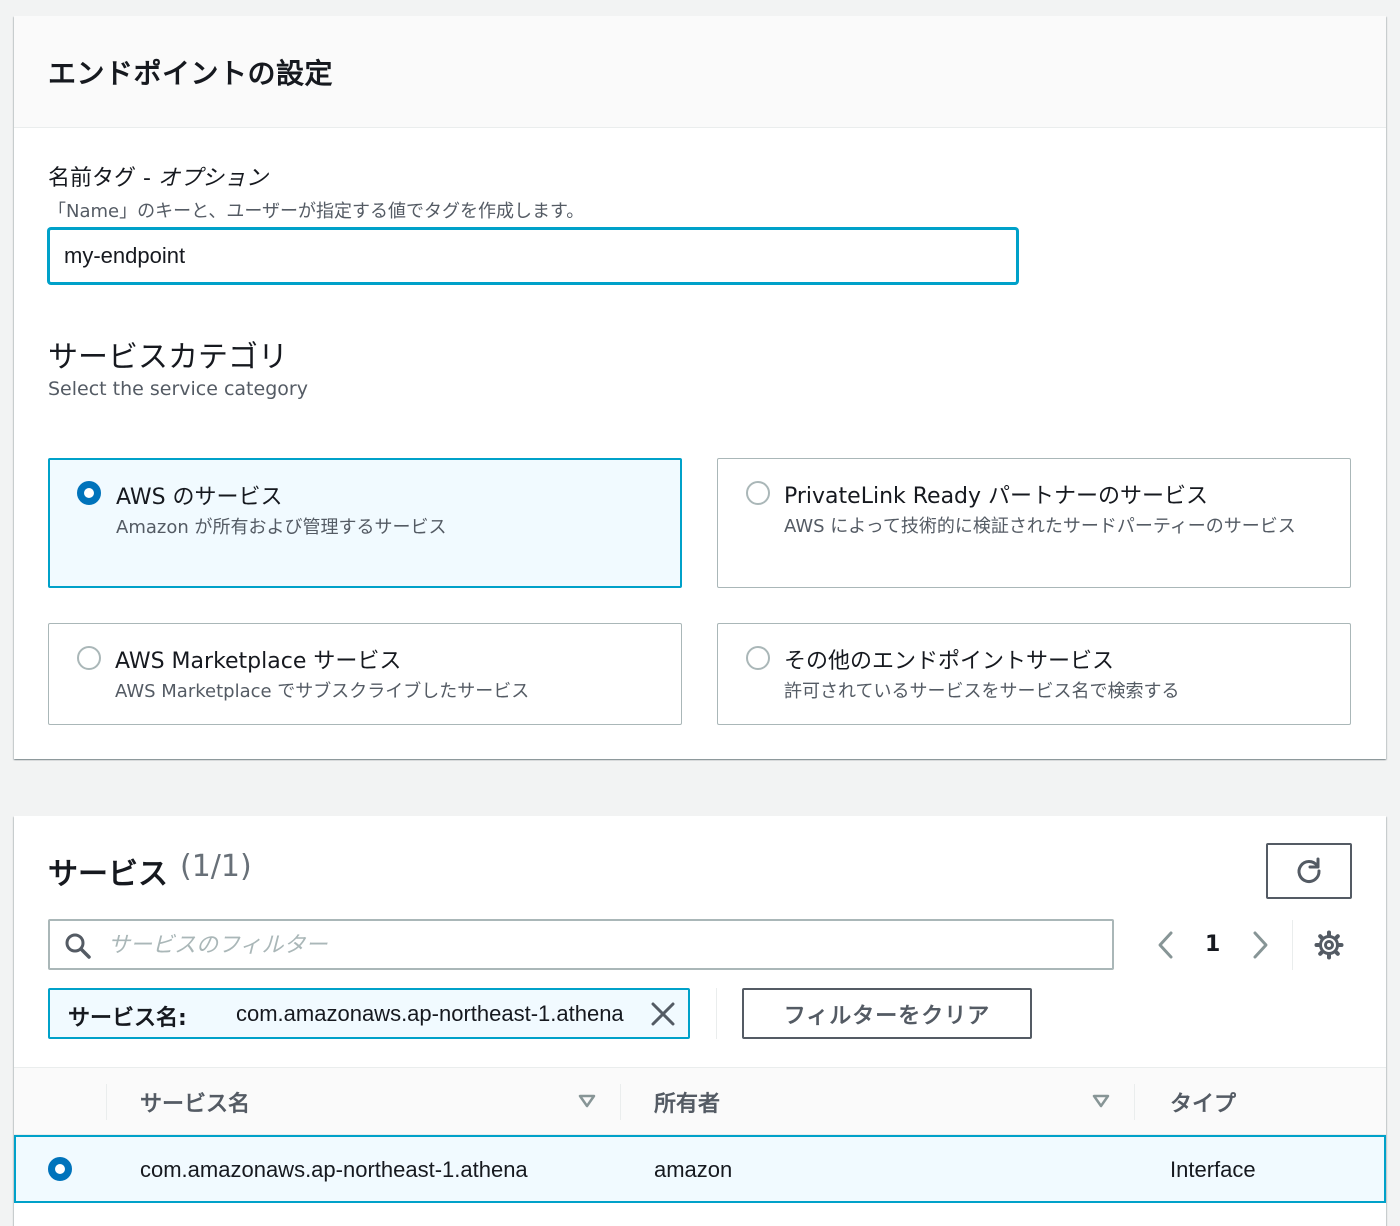 The image size is (1400, 1226). Describe the element at coordinates (199, 497) in the screenshot. I see `tile-title: AWS のサービス` at that location.